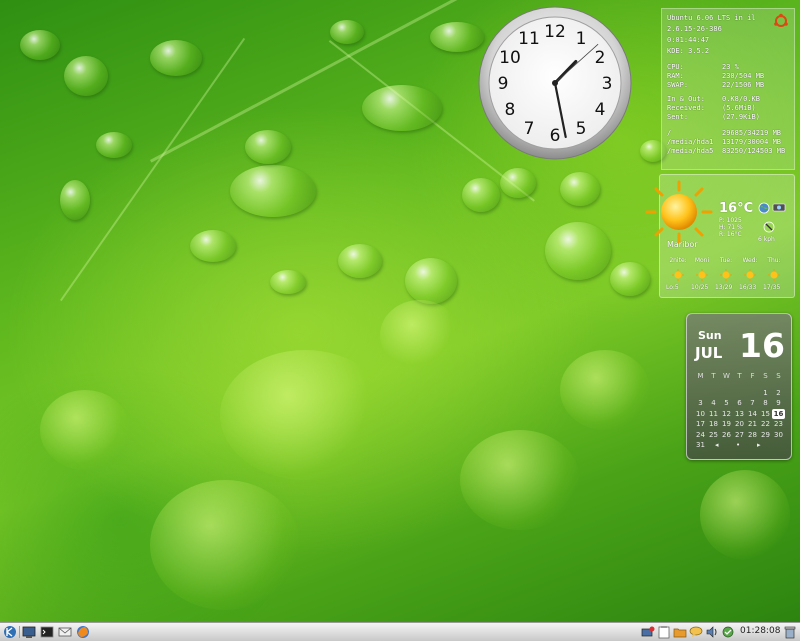  What do you see at coordinates (648, 632) in the screenshot?
I see `network-icon` at bounding box center [648, 632].